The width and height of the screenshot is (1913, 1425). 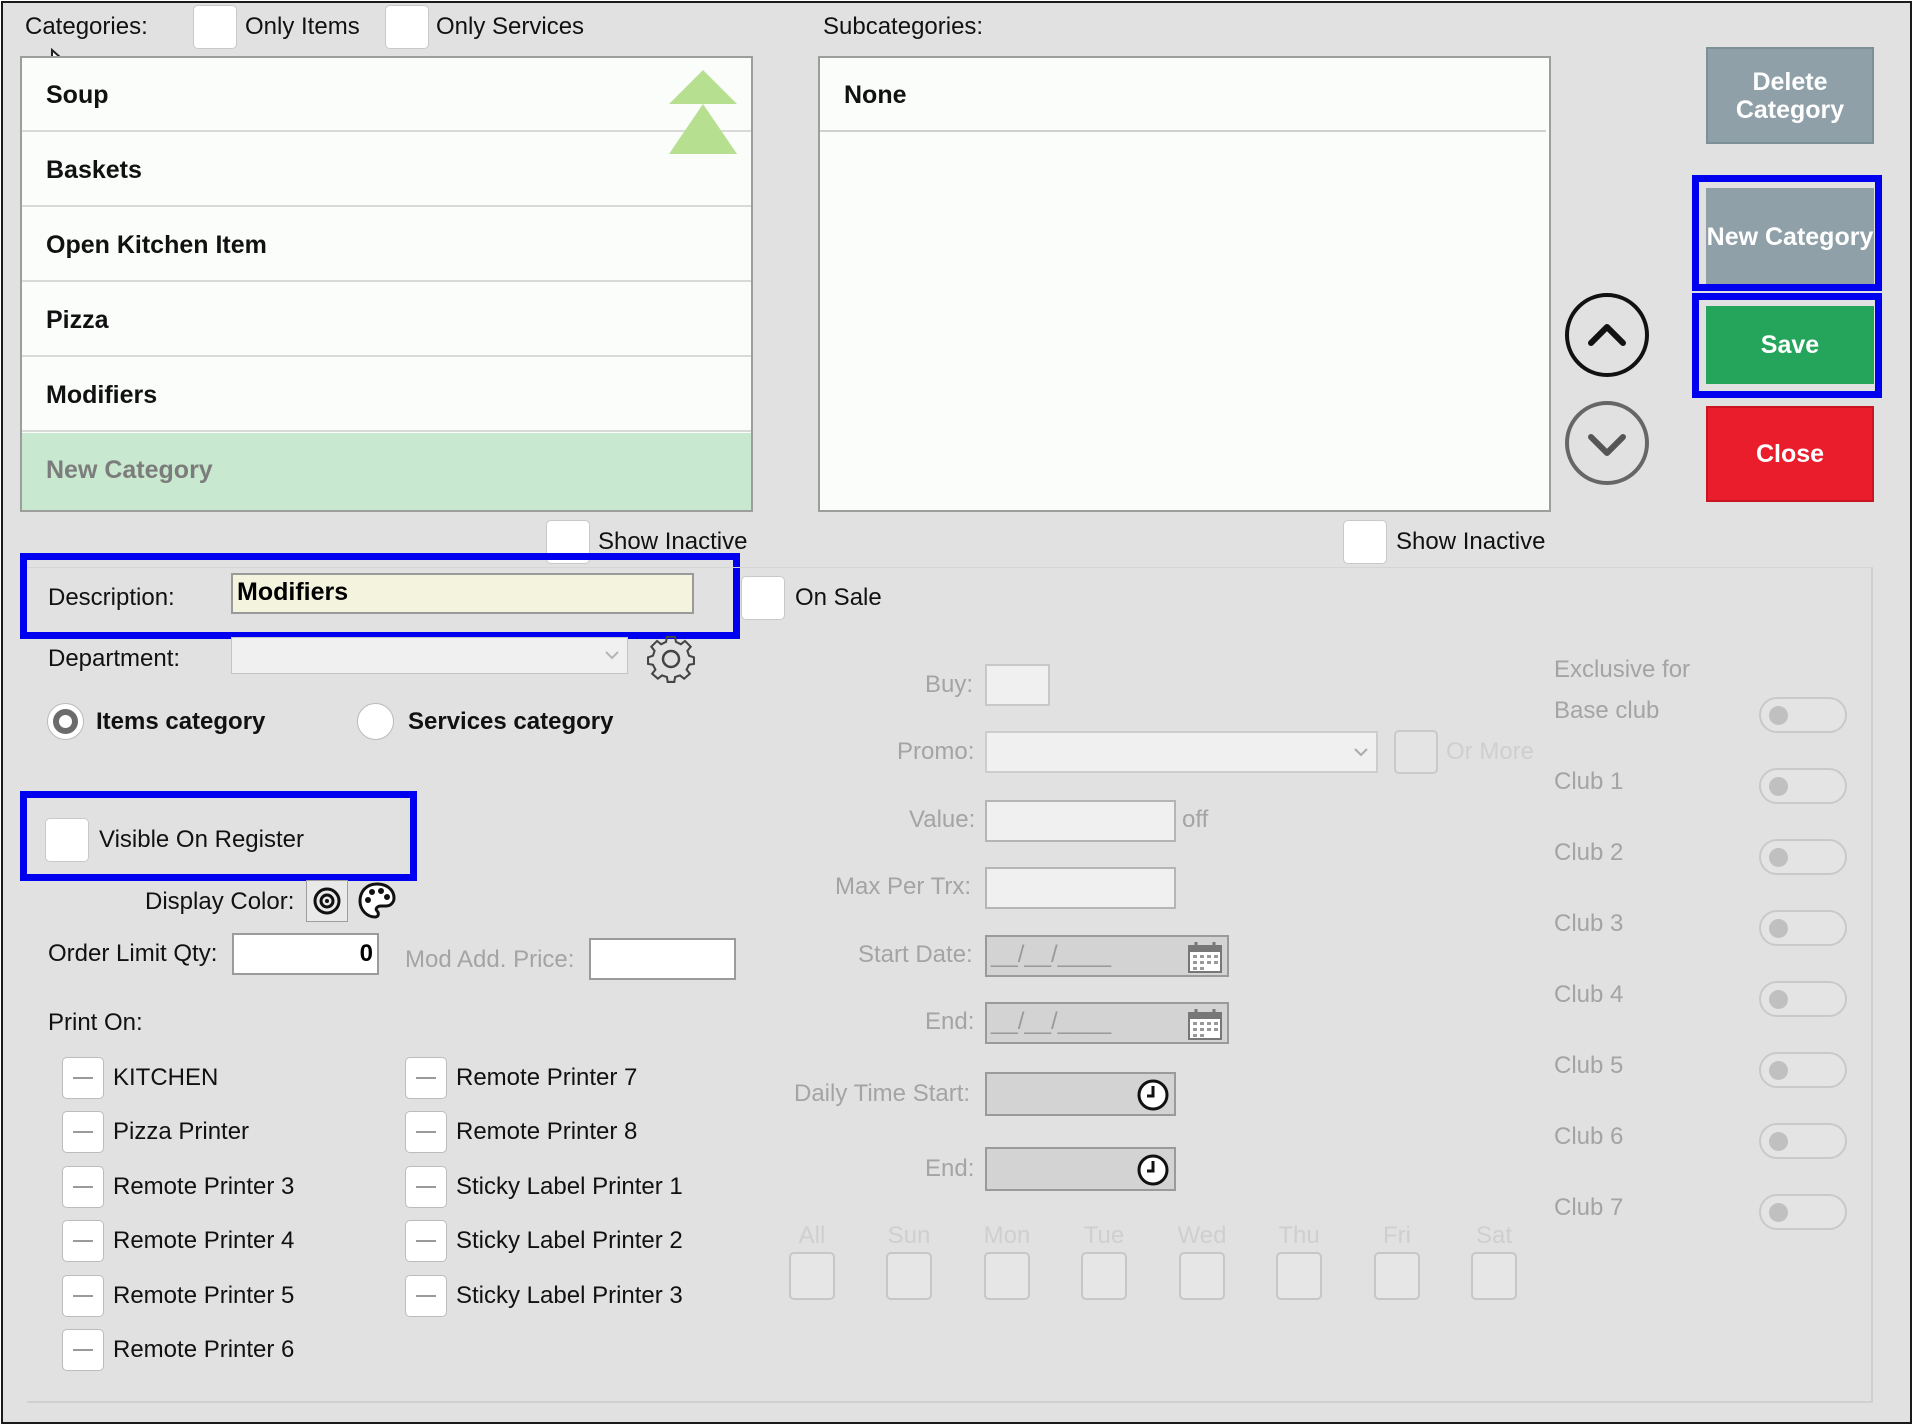 What do you see at coordinates (1416, 752) in the screenshot?
I see `or-more-checkbox` at bounding box center [1416, 752].